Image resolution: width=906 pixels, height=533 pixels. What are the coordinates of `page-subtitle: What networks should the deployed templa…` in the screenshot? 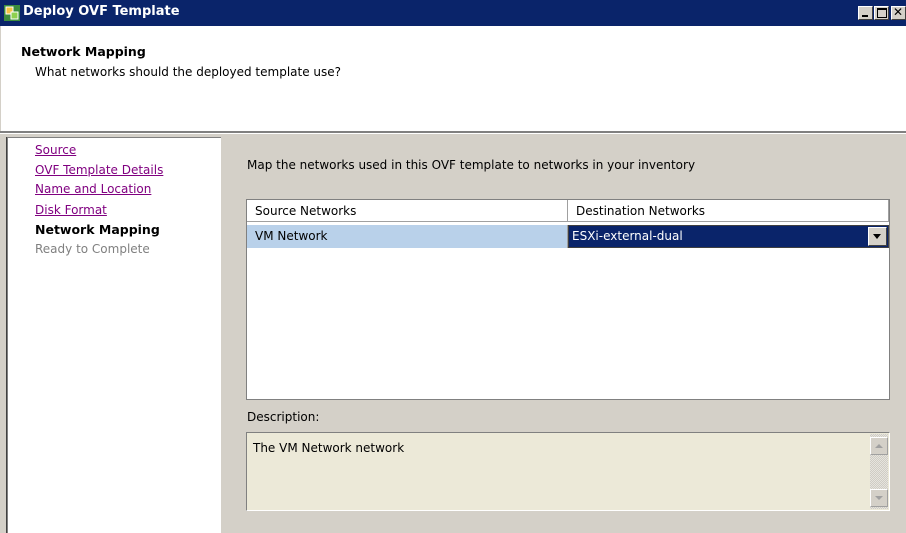 It's located at (188, 72).